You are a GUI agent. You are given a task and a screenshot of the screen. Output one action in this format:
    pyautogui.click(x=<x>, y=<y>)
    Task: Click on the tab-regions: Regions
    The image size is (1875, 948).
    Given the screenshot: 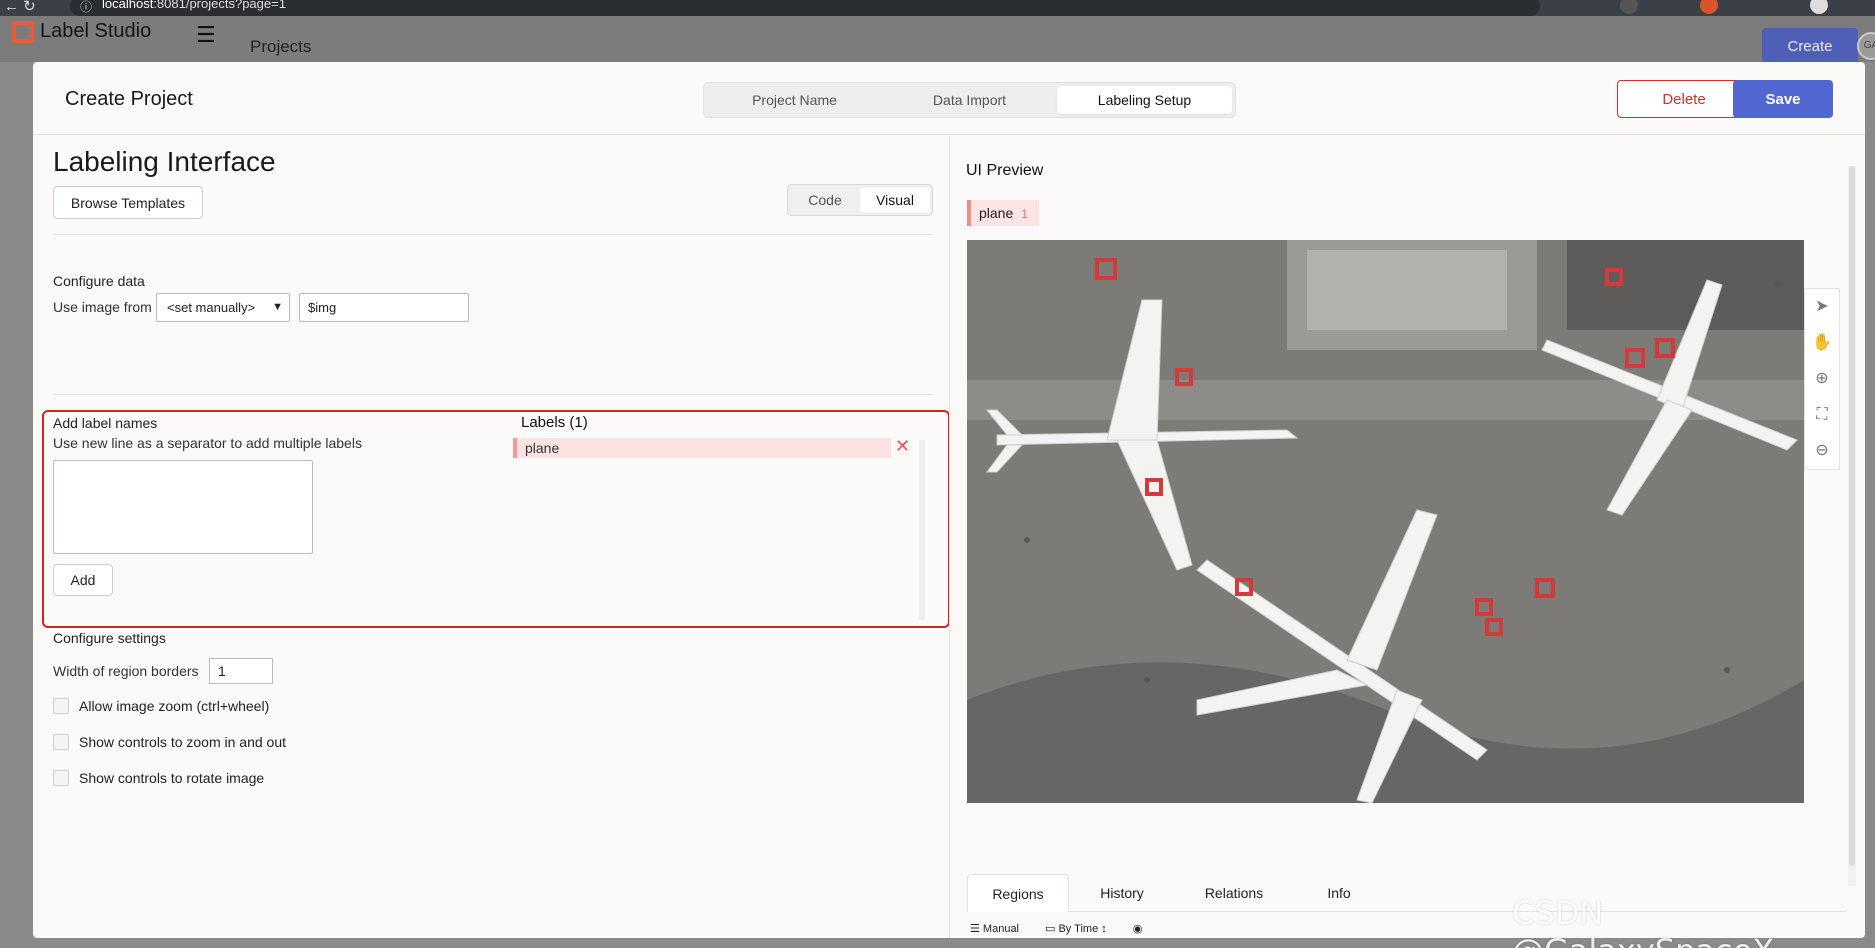 What is the action you would take?
    pyautogui.click(x=1018, y=893)
    